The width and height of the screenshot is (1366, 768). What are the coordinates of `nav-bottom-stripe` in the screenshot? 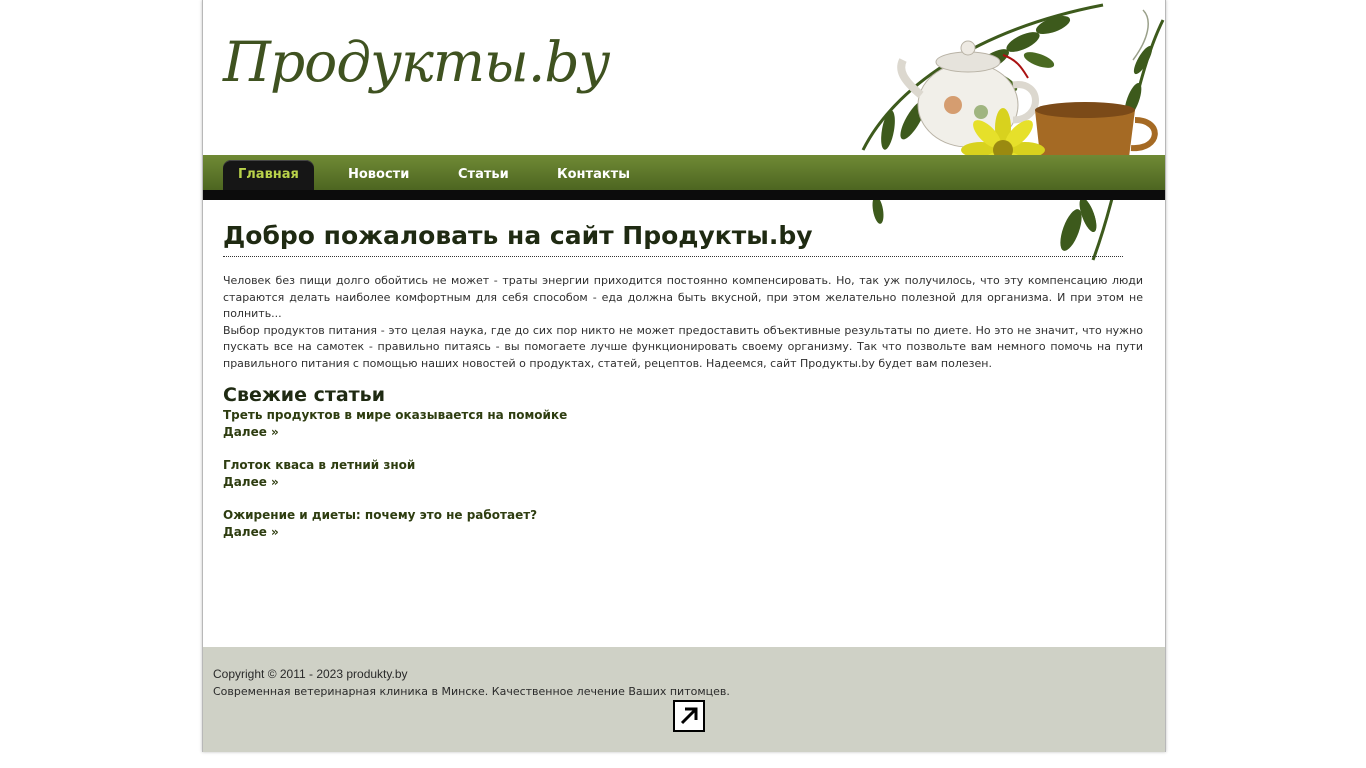 It's located at (684, 195).